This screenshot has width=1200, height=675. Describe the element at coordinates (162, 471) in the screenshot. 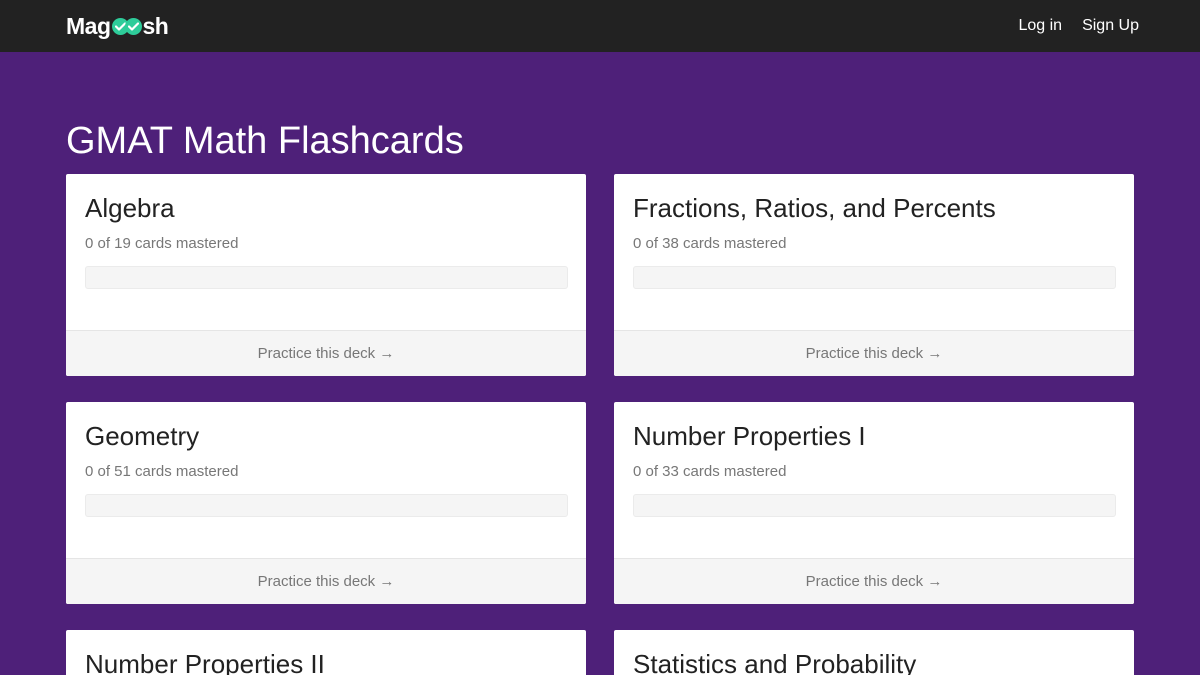

I see `deck-mastery-count: 0 of 51 cards mastered` at that location.